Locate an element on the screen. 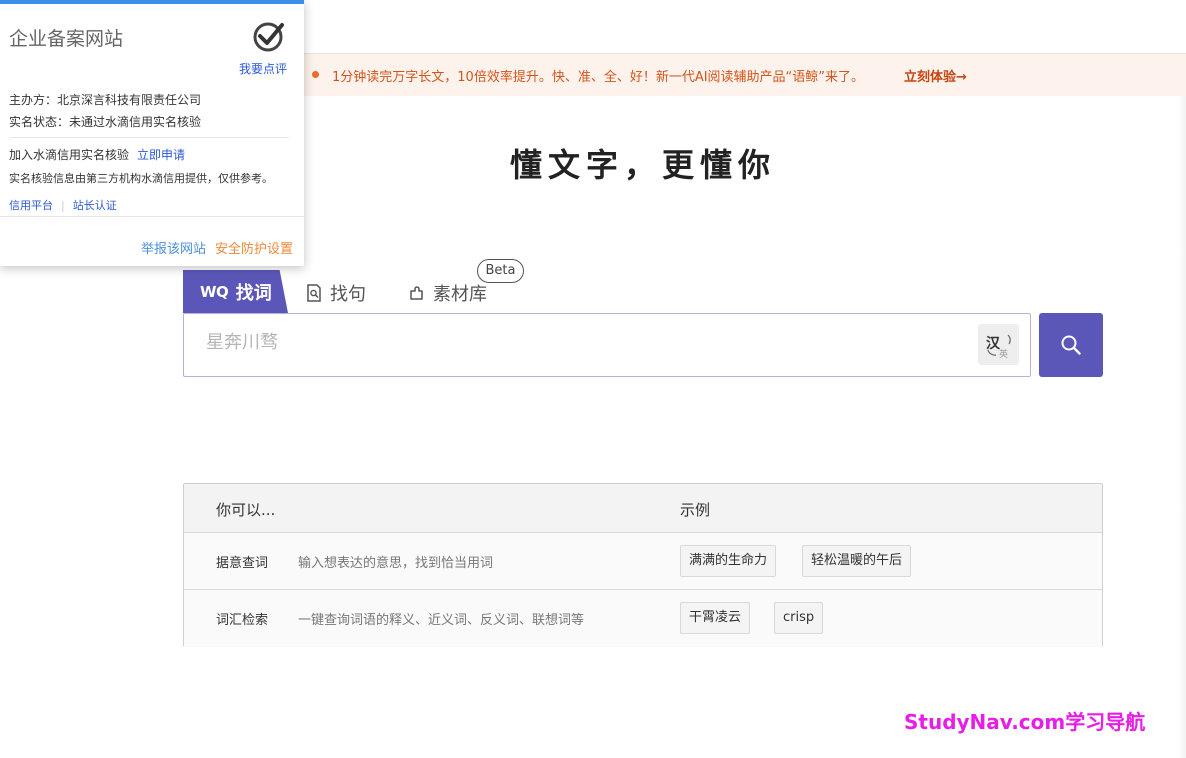 Image resolution: width=1186 pixels, height=758 pixels. sponsor-info: 主办方：北京深言科技有限责任公司 is located at coordinates (105, 100).